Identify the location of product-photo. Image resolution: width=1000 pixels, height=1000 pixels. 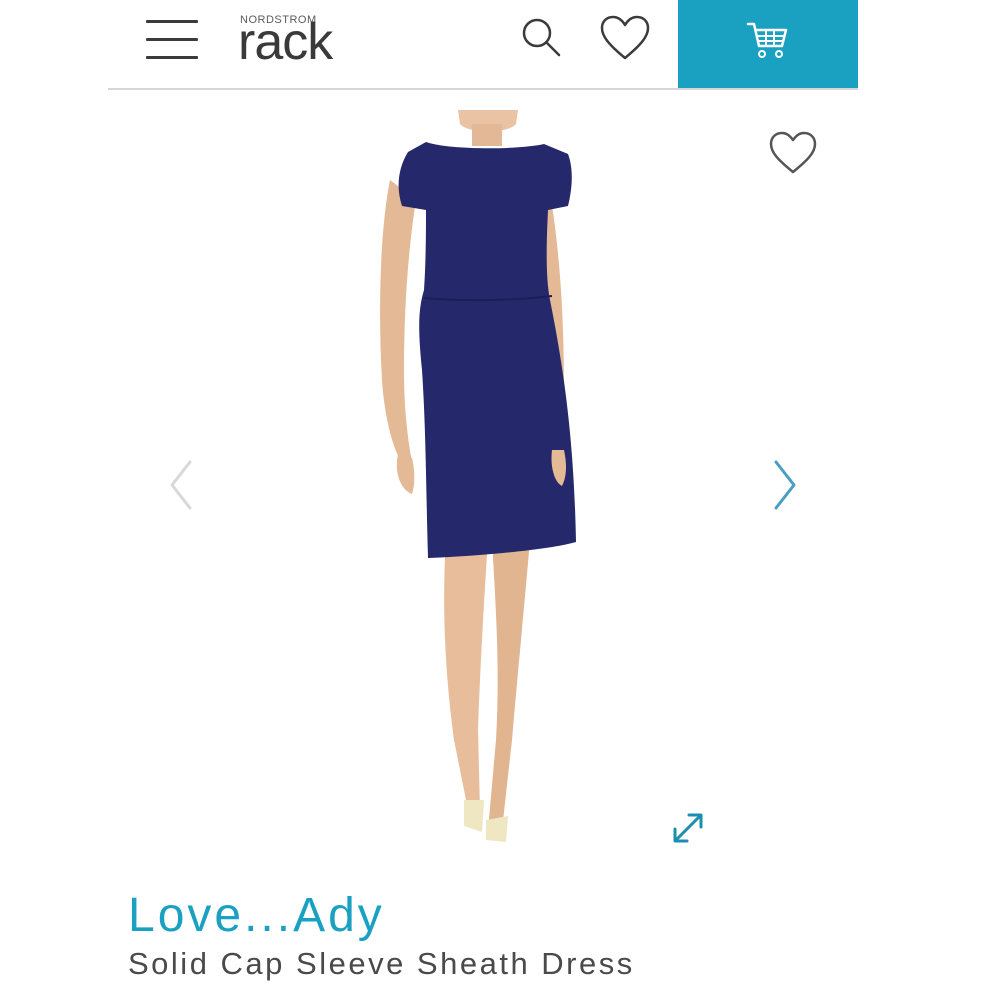
(478, 476).